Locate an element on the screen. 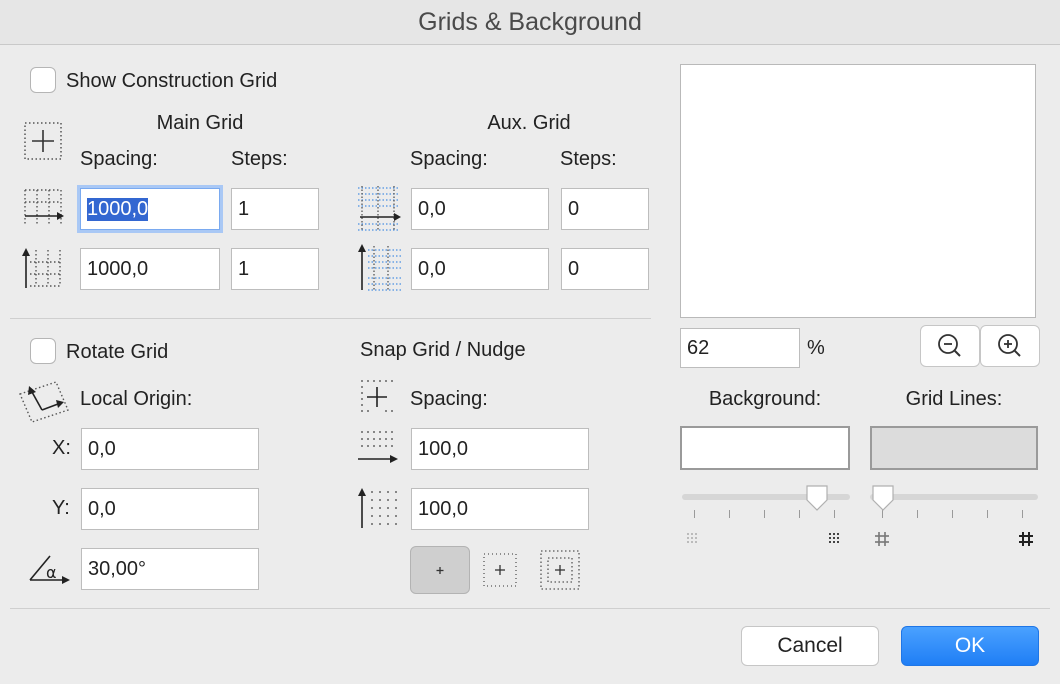 The height and width of the screenshot is (684, 1060). svg-text: α is located at coordinates (51, 572).